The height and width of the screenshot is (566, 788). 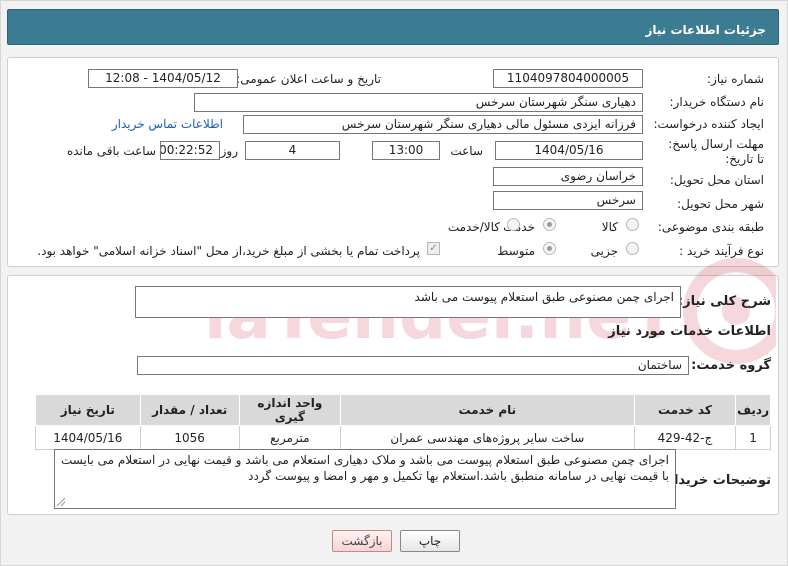 What do you see at coordinates (433, 248) in the screenshot?
I see `treasury-checkbox: ✓` at bounding box center [433, 248].